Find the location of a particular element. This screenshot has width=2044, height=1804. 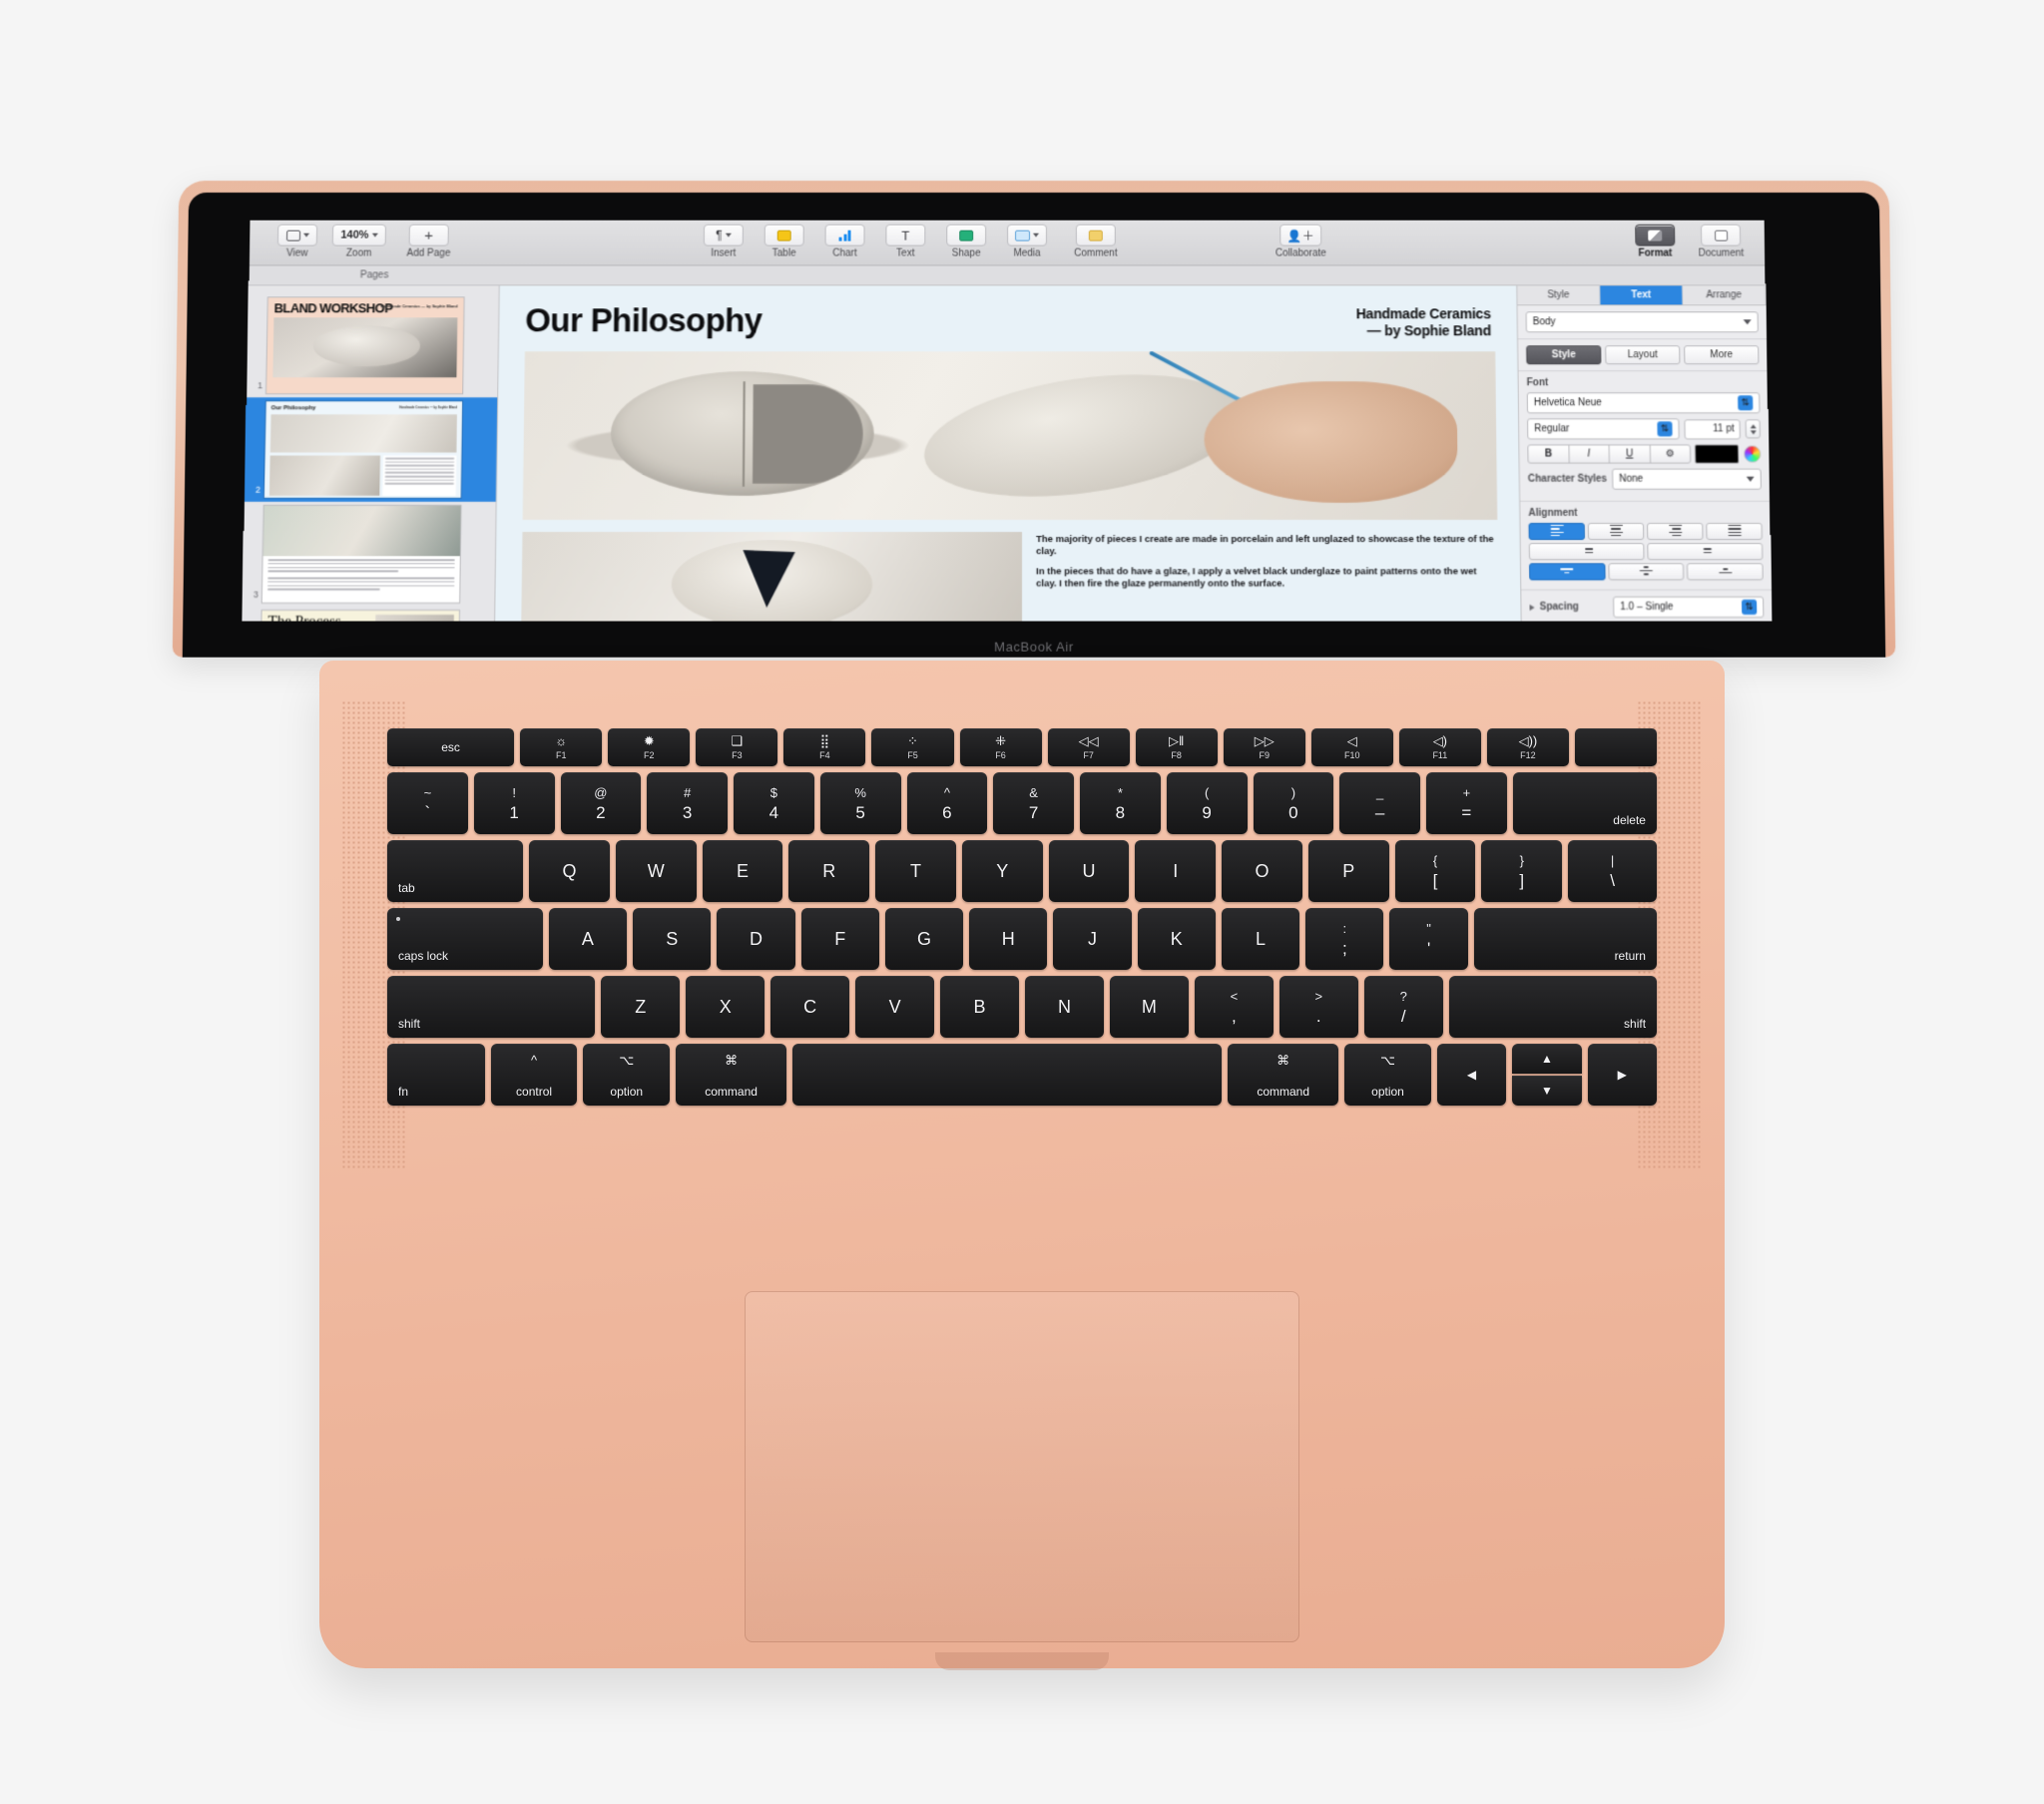

insert-button: ¶ Insert is located at coordinates (724, 241).